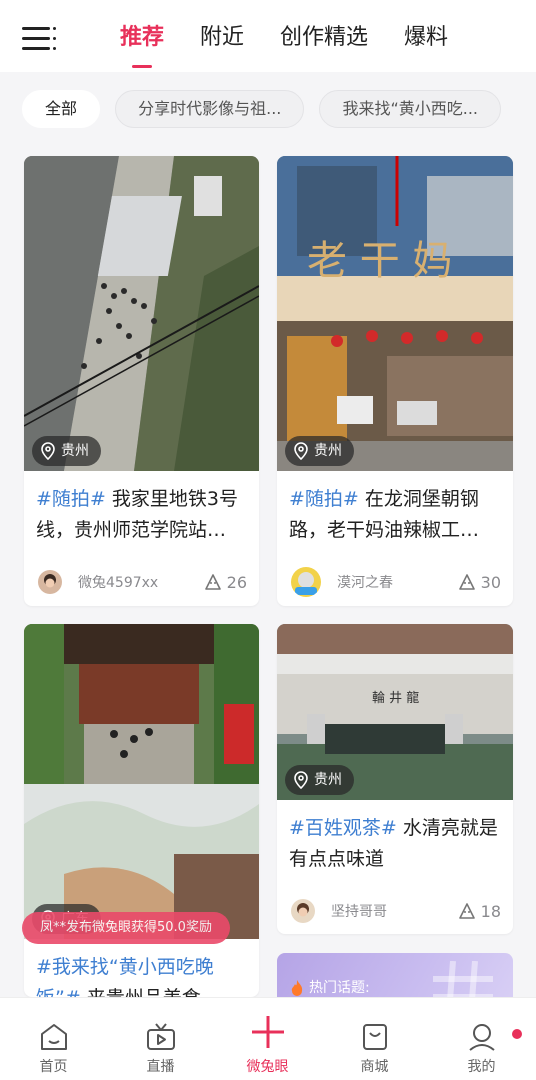 The image size is (536, 1080). Describe the element at coordinates (490, 911) in the screenshot. I see `like-number: 18` at that location.